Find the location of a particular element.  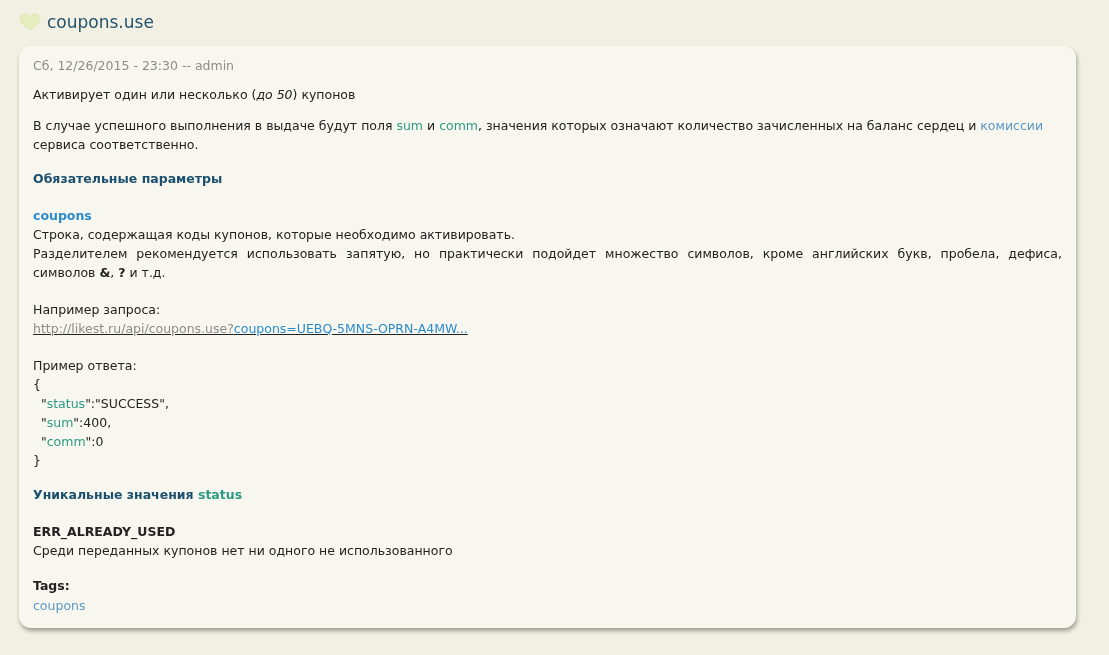

request-label: Например запроса: is located at coordinates (97, 310).